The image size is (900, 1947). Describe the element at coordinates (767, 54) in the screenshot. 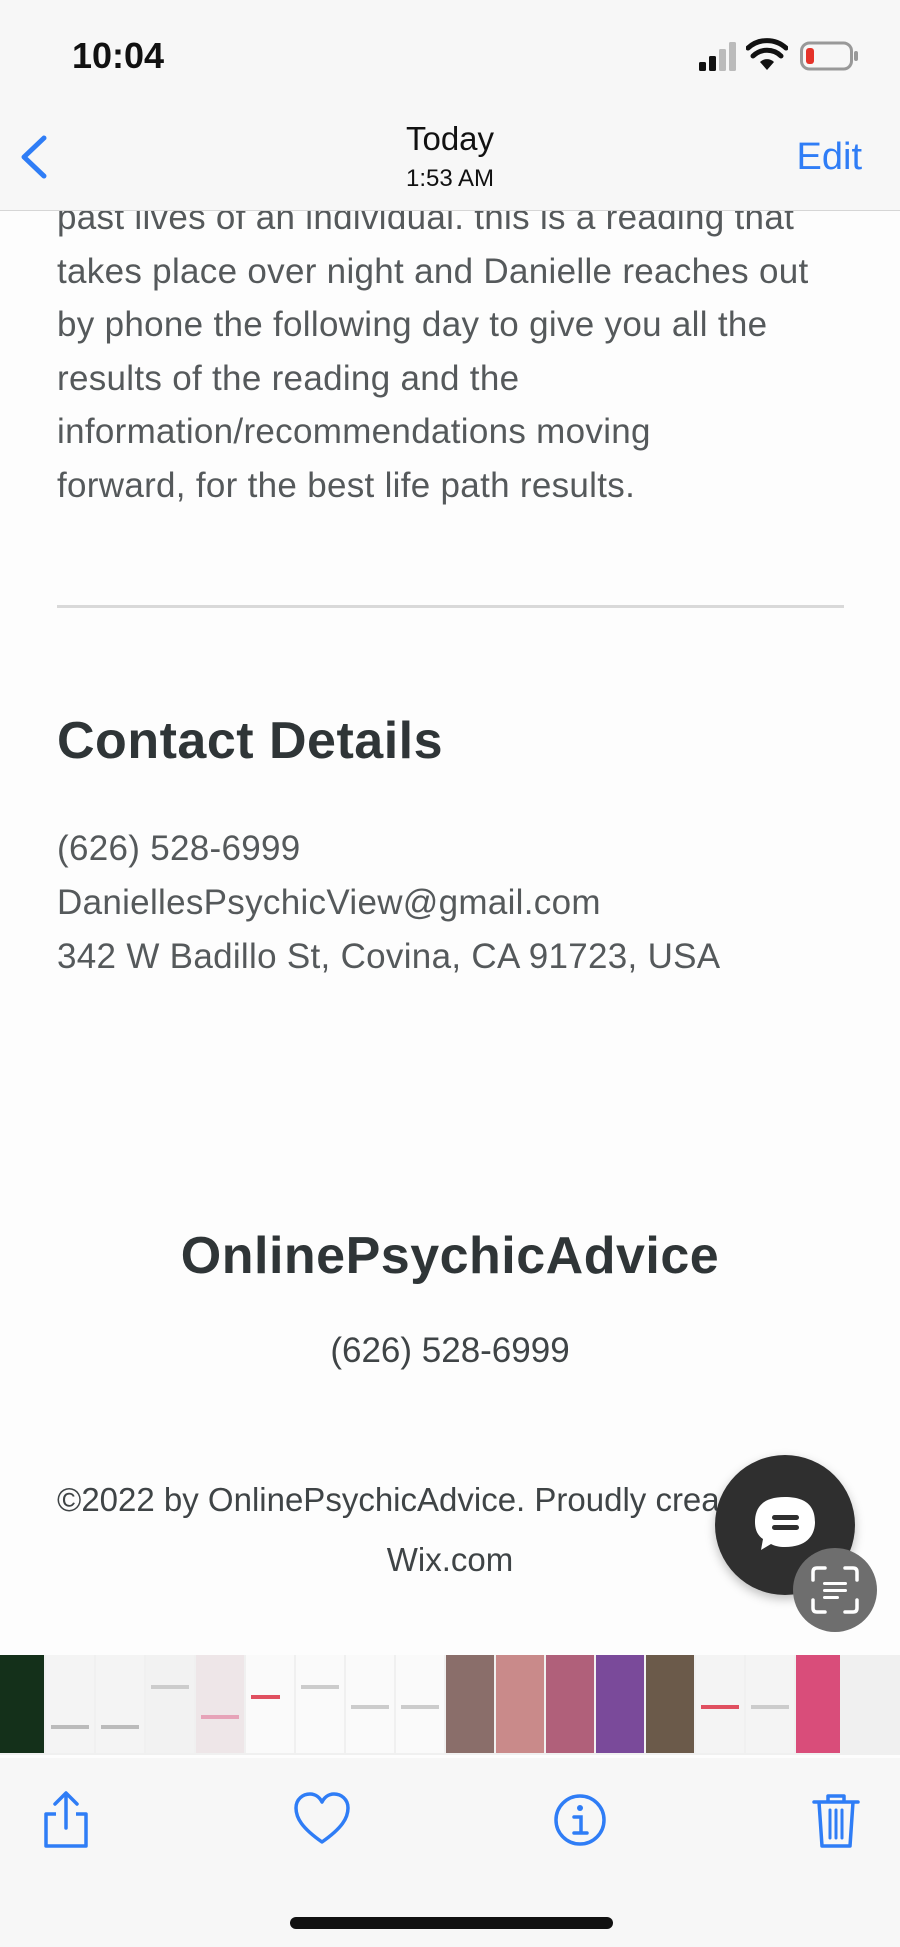

I see `wifi-icon` at that location.